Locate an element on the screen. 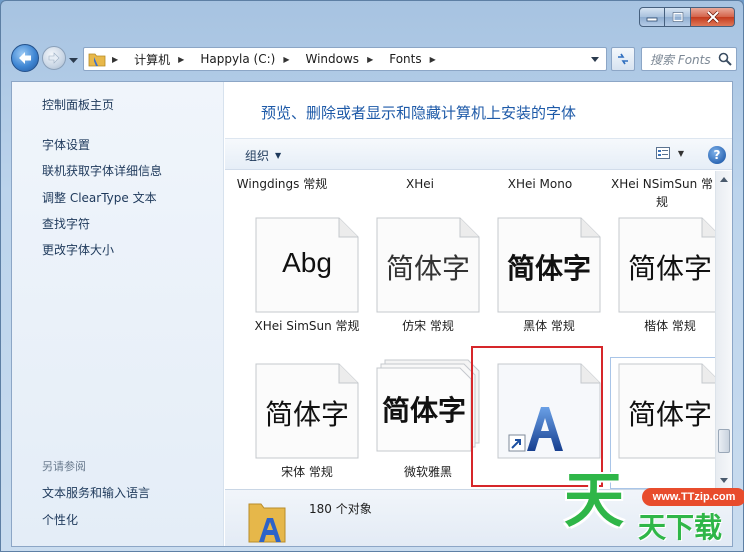 Image resolution: width=744 pixels, height=552 pixels. organize-label: 组织 is located at coordinates (257, 156).